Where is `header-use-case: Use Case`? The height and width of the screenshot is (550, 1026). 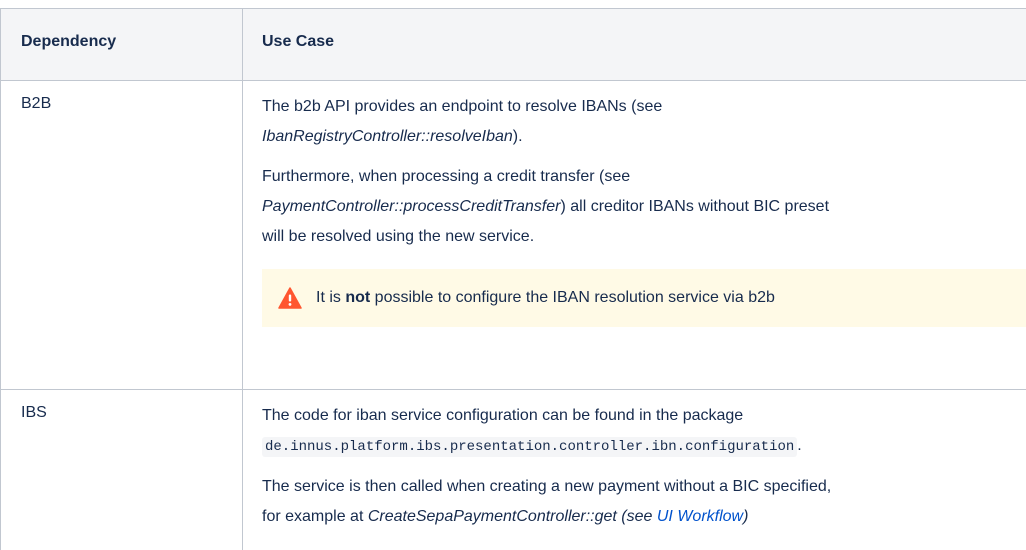
header-use-case: Use Case is located at coordinates (298, 41).